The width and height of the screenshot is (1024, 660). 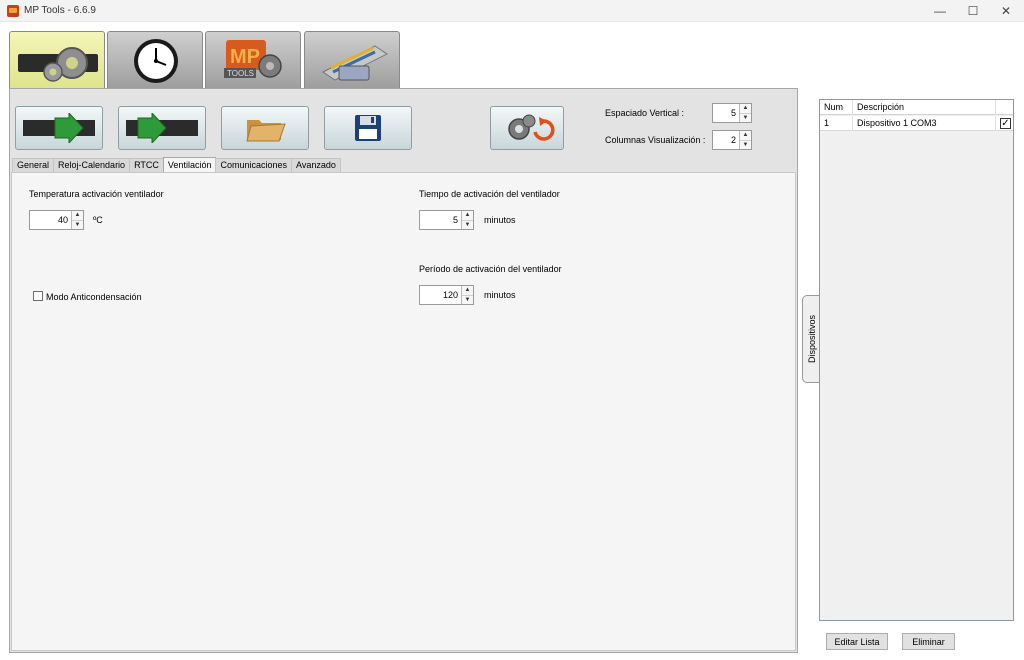 What do you see at coordinates (924, 107) in the screenshot?
I see `column-header-description: Descripción` at bounding box center [924, 107].